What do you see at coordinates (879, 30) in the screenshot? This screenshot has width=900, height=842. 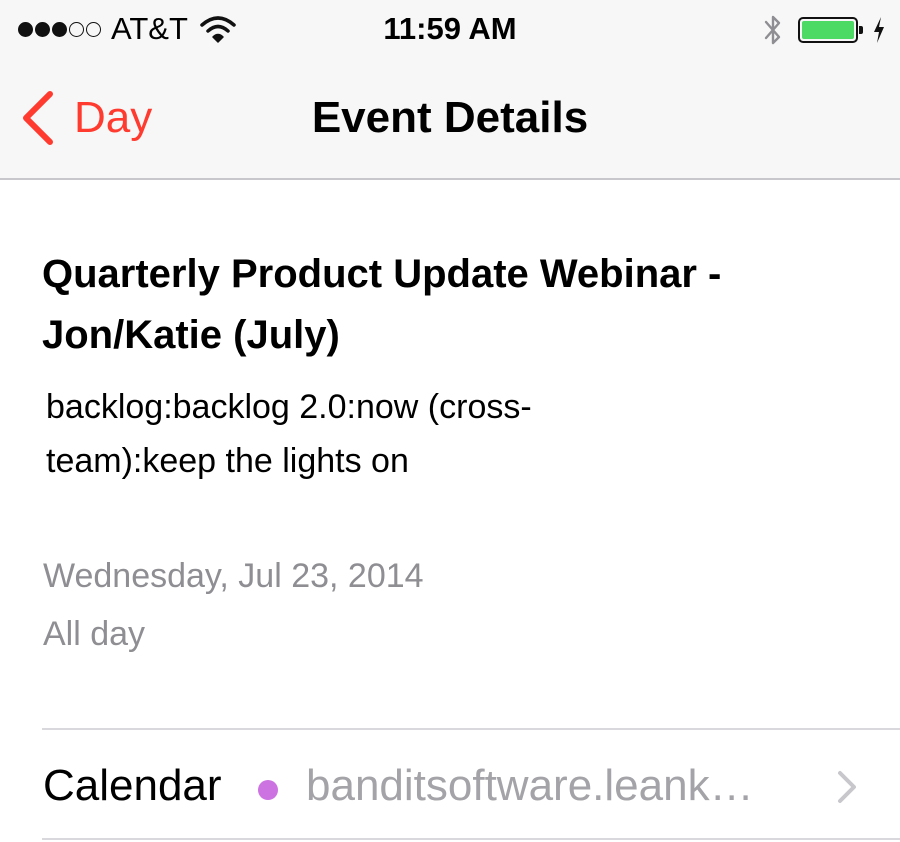 I see `charging-bolt-icon` at bounding box center [879, 30].